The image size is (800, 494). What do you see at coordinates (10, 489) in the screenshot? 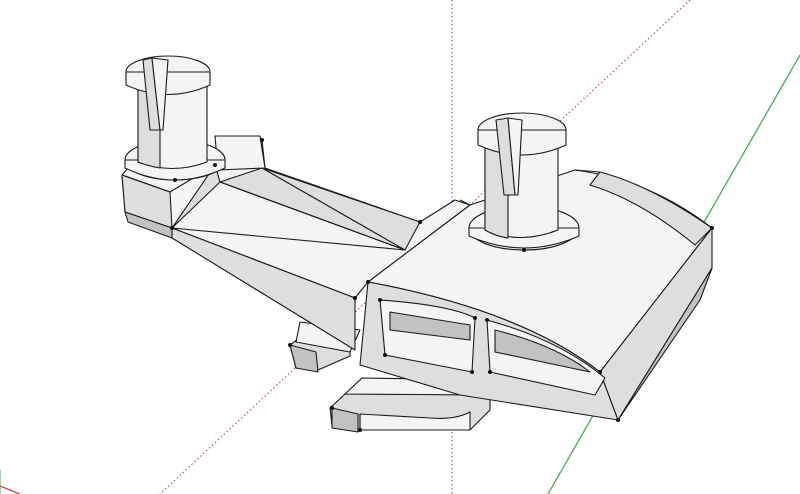
I see `red-axis-solid` at bounding box center [10, 489].